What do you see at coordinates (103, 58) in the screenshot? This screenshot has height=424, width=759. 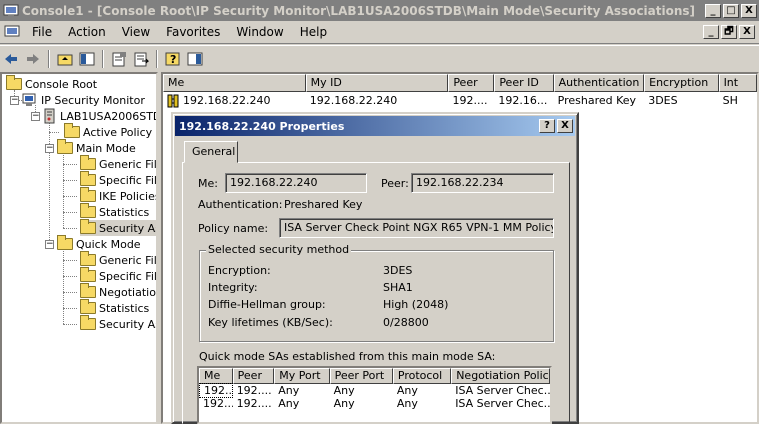 I see `toolbar-separator` at bounding box center [103, 58].